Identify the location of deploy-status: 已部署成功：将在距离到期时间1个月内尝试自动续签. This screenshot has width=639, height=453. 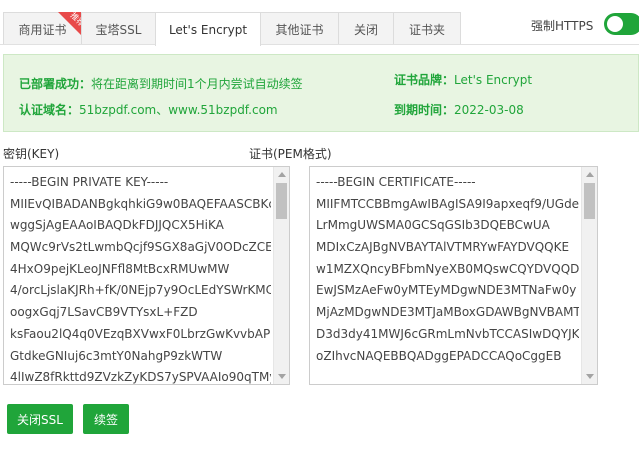
(161, 83).